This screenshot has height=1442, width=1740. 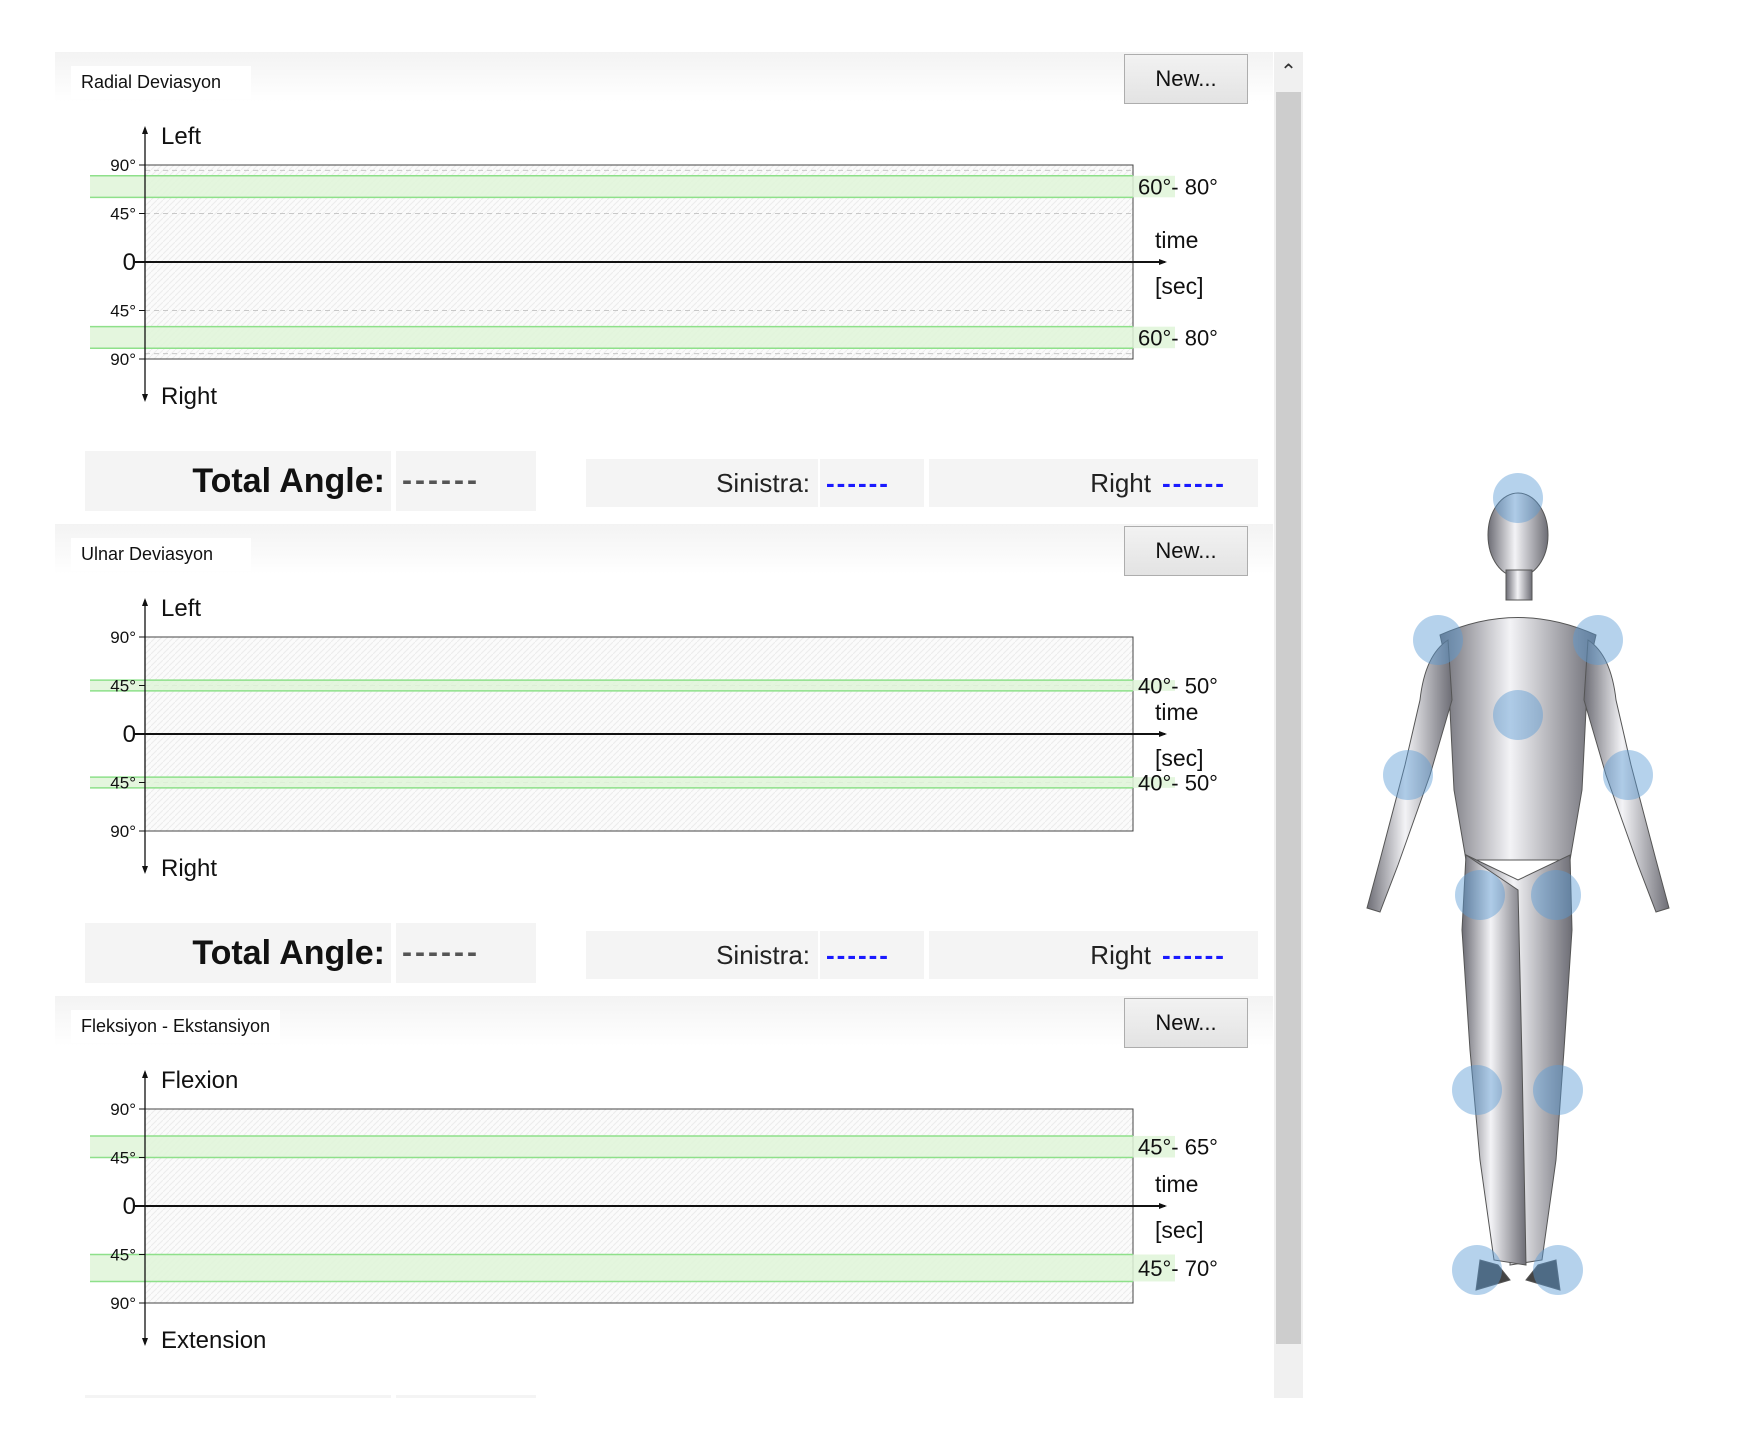 What do you see at coordinates (1628, 775) in the screenshot?
I see `right-elbow-joint-marker` at bounding box center [1628, 775].